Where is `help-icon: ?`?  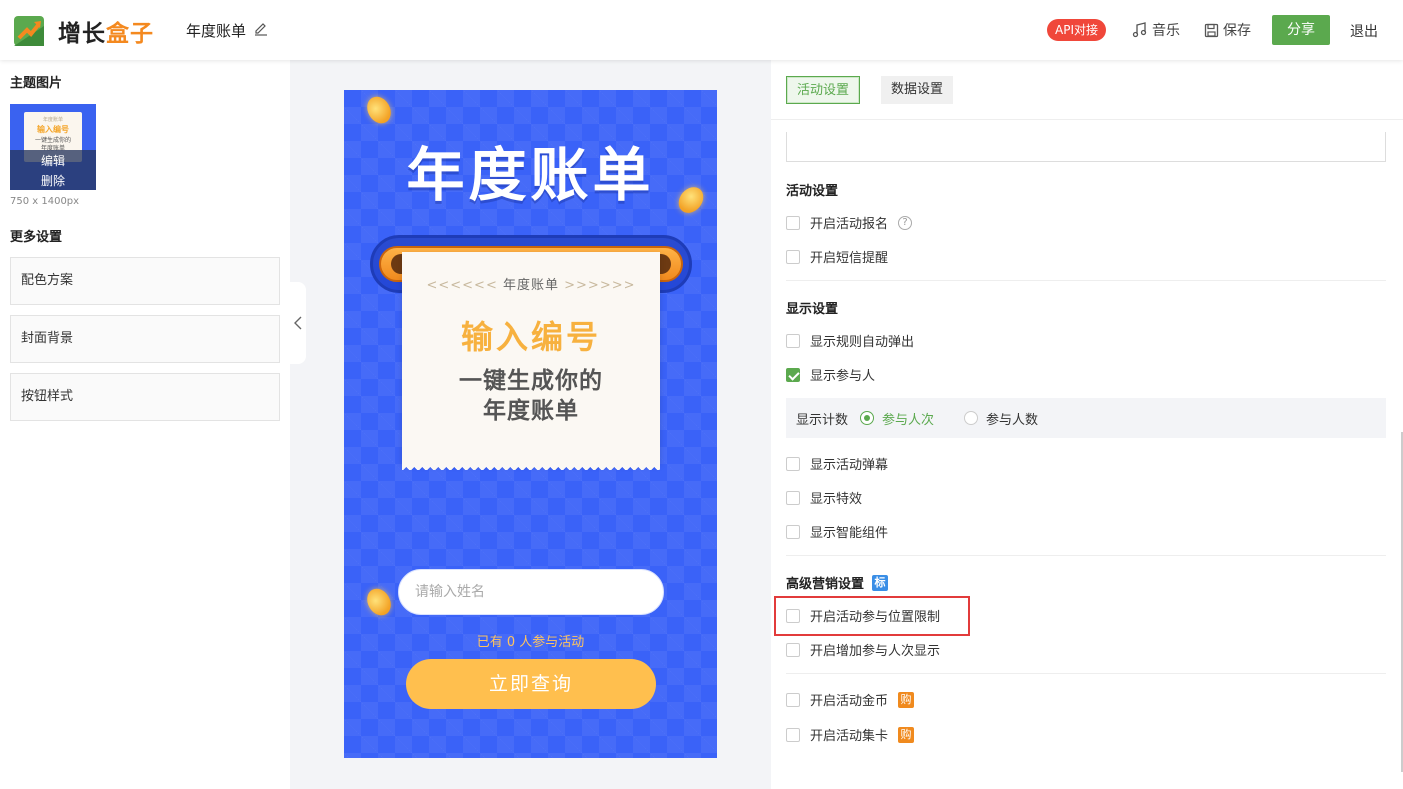 help-icon: ? is located at coordinates (905, 222).